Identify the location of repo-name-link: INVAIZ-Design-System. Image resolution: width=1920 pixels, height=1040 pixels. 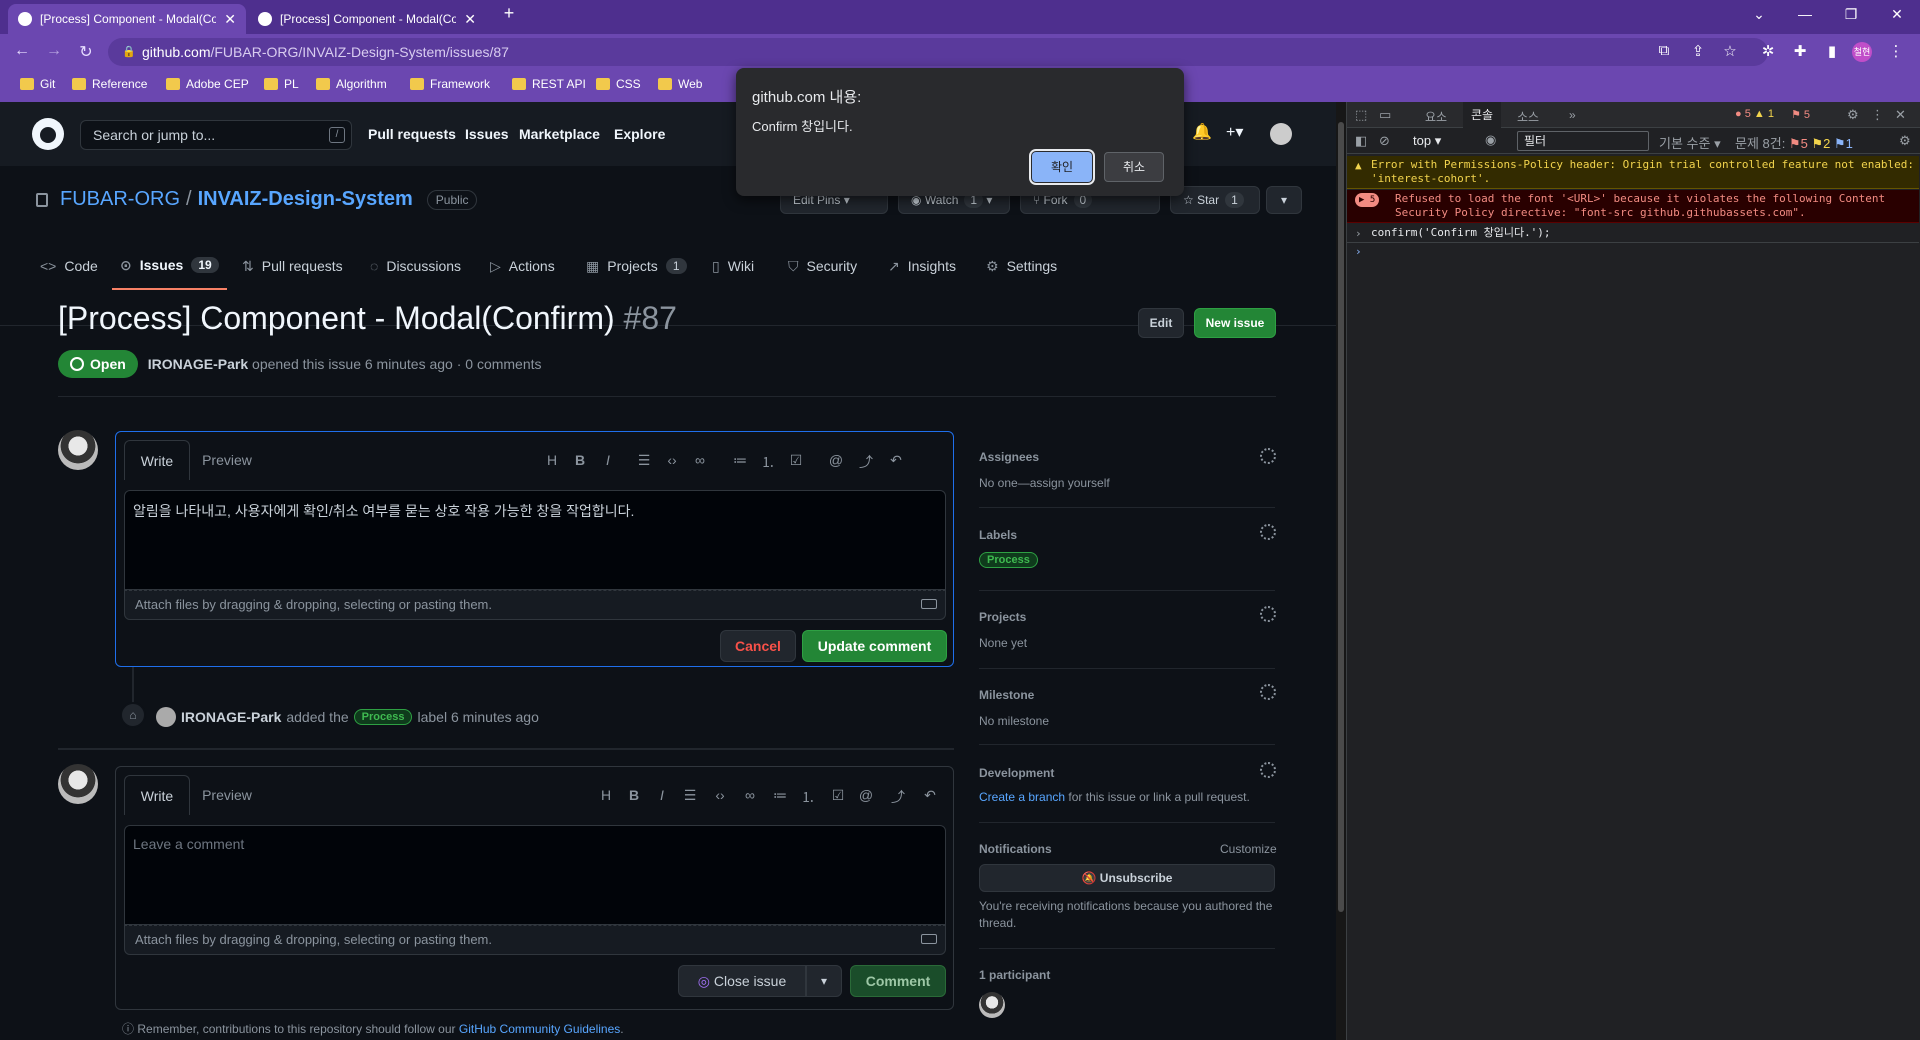
(305, 199).